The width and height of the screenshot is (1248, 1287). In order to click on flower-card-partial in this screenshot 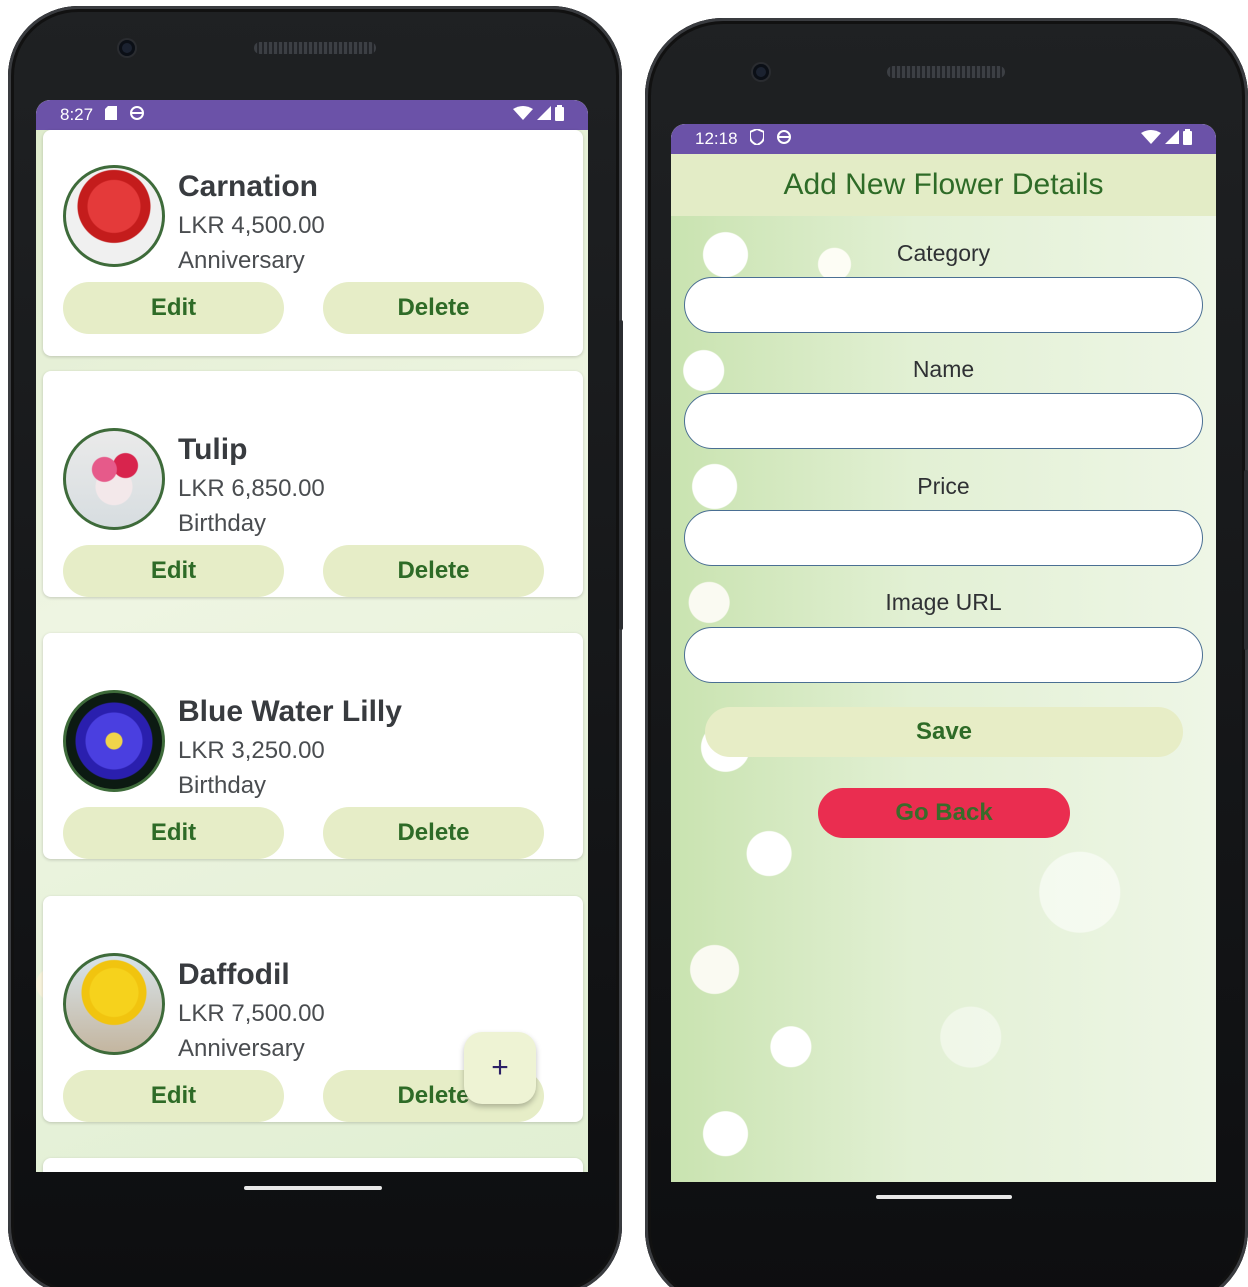, I will do `click(313, 1165)`.